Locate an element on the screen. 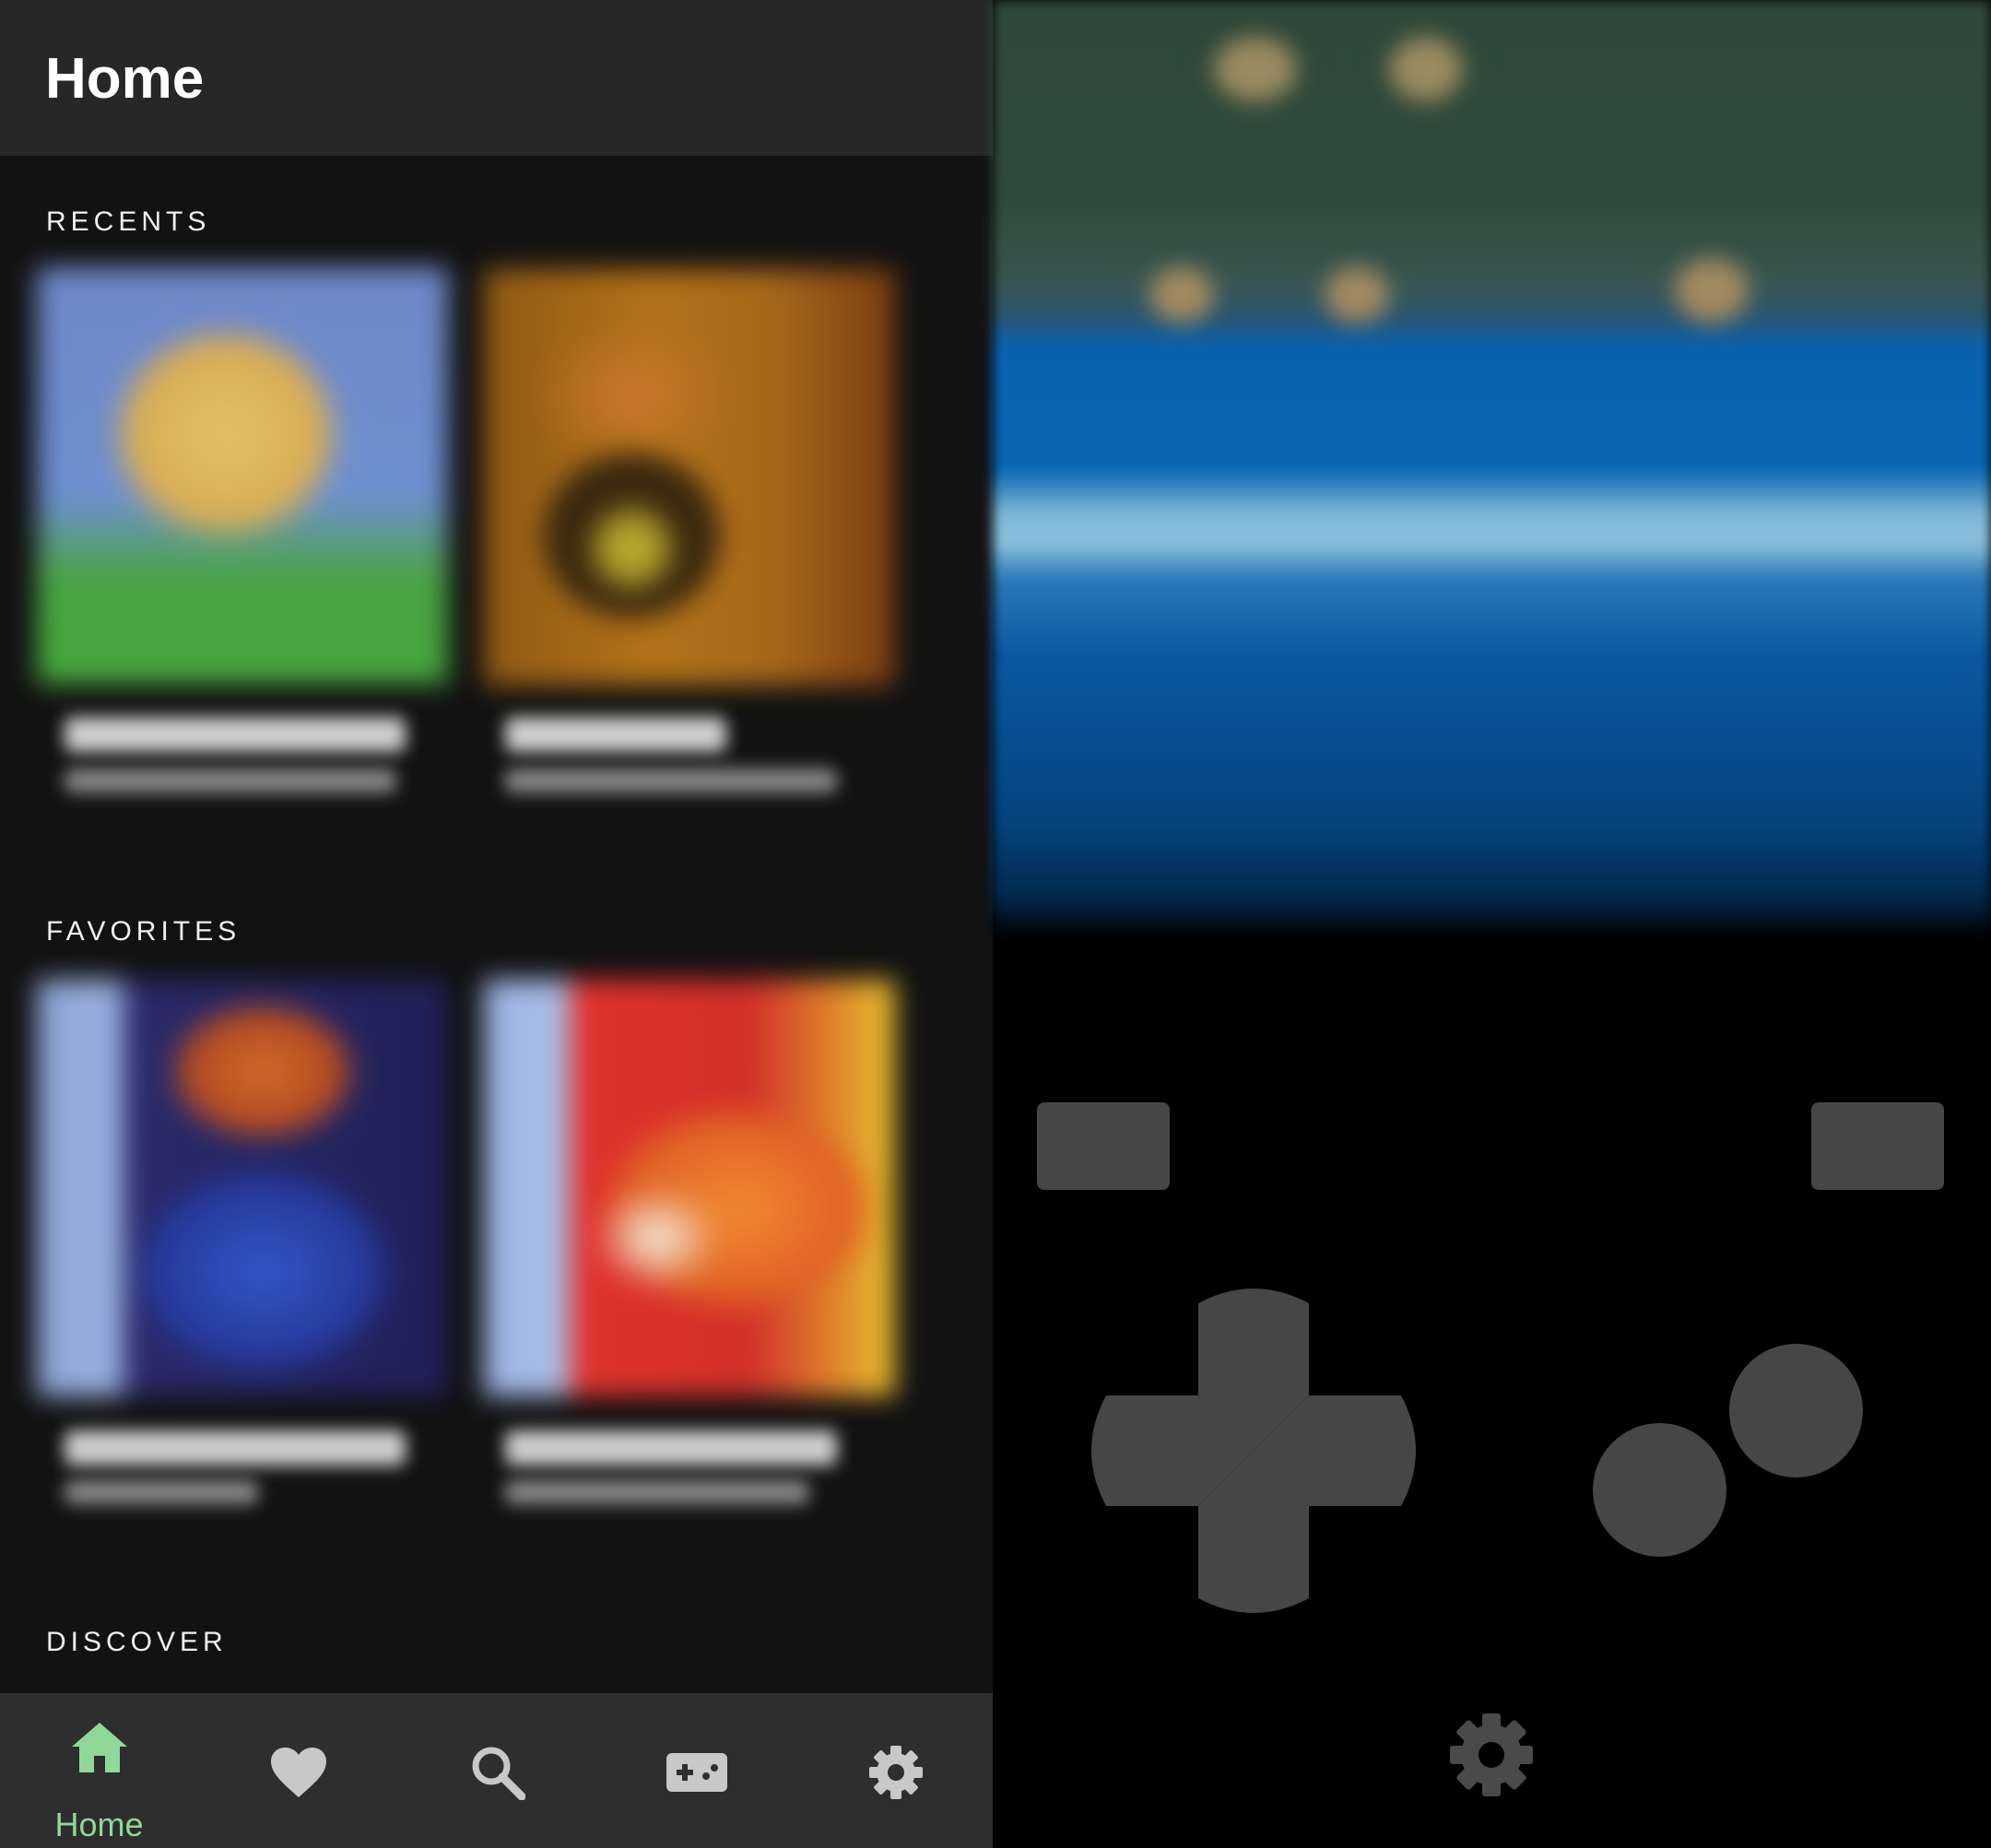  search-icon is located at coordinates (499, 1773).